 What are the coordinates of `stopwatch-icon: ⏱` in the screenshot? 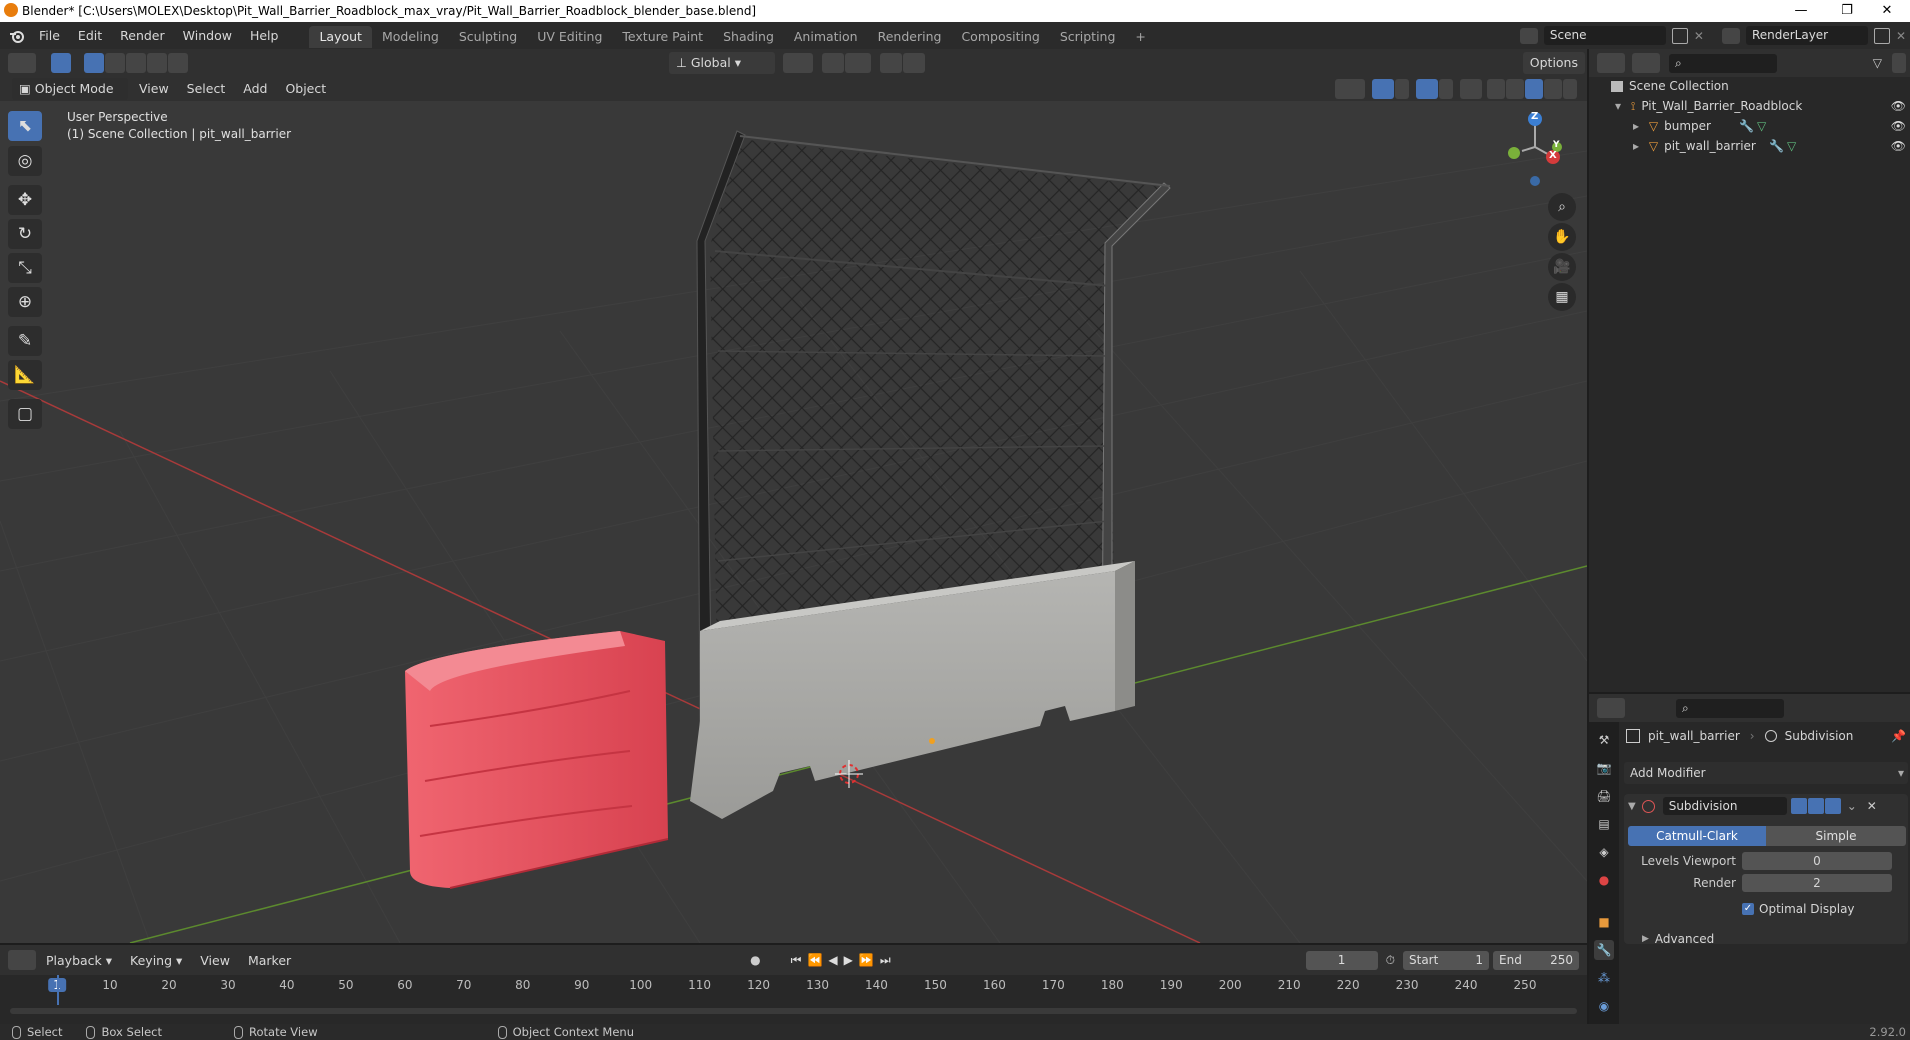 It's located at (1390, 960).